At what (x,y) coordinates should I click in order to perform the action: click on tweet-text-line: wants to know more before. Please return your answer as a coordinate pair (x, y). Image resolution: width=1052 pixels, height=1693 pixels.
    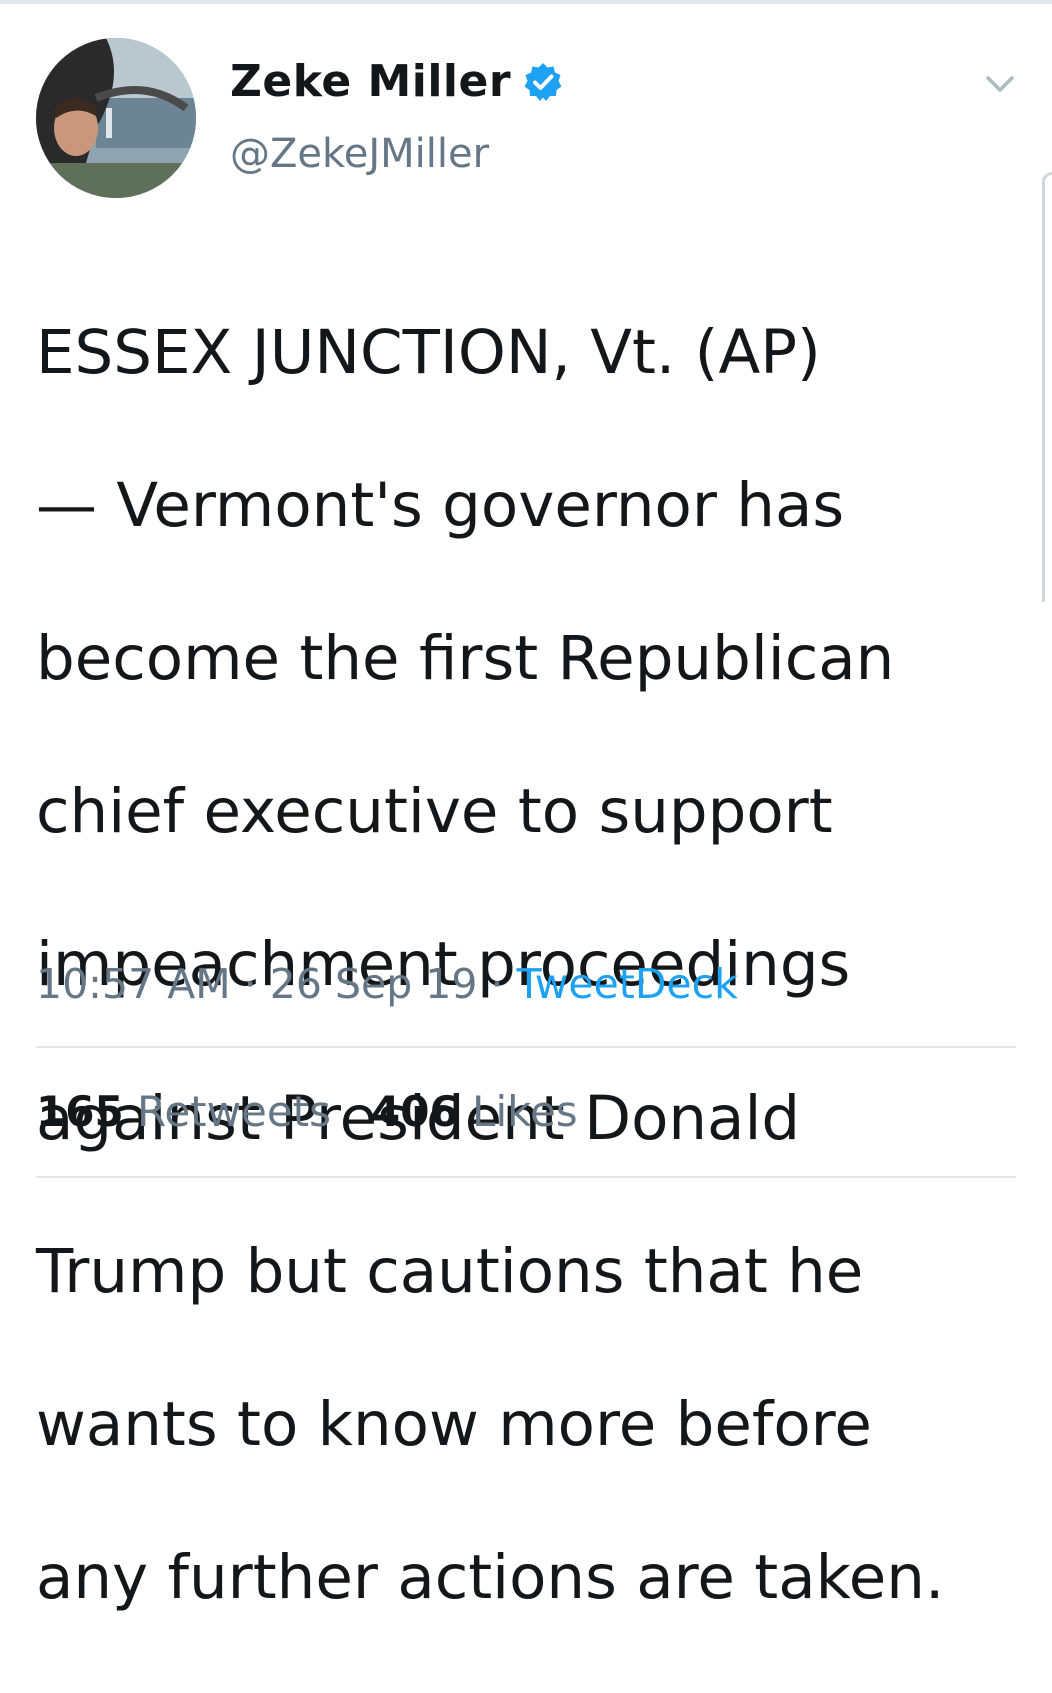
    Looking at the image, I should click on (454, 1424).